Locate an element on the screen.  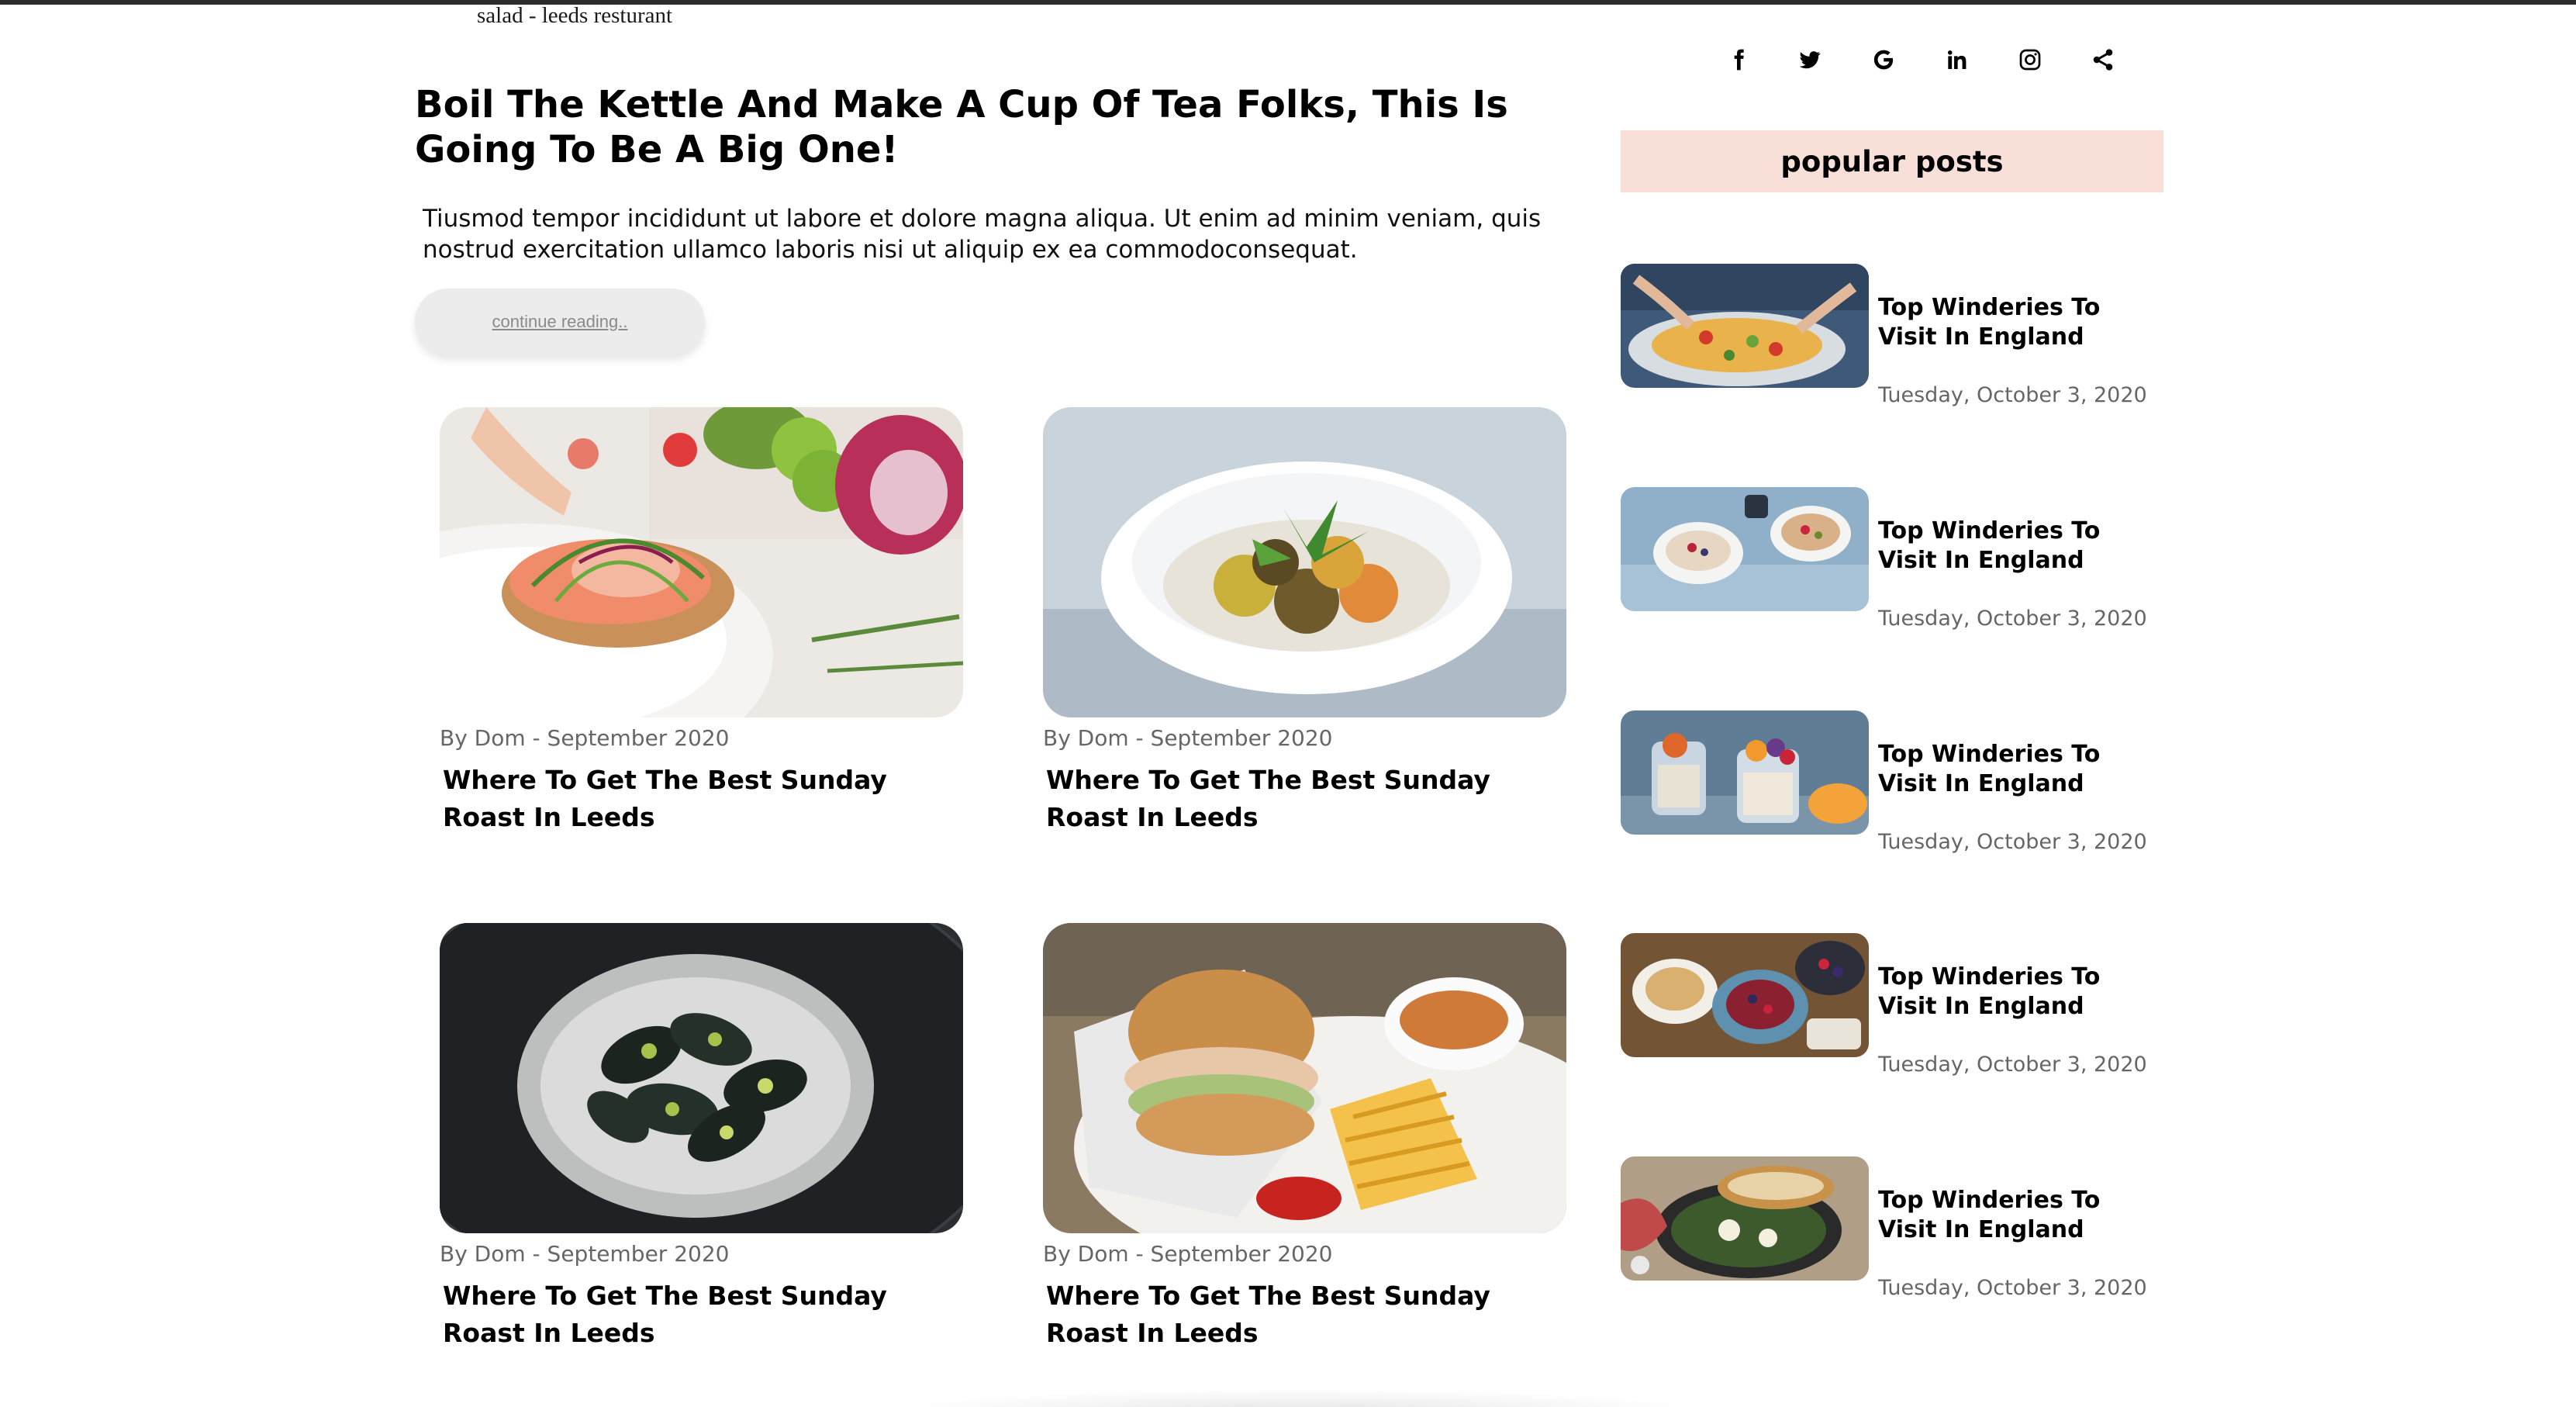
instagram-icon is located at coordinates (2030, 59).